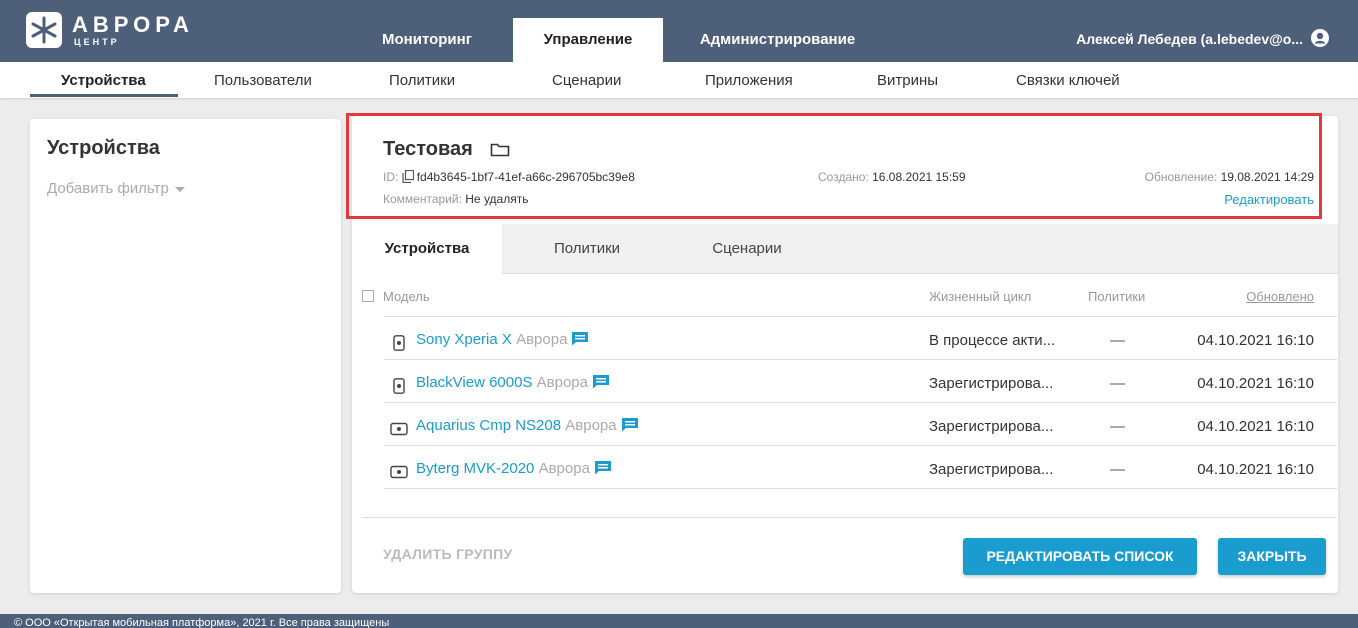 This screenshot has width=1358, height=628. I want to click on device-cell: Aquarius Cmp NS208 Аврора, so click(527, 425).